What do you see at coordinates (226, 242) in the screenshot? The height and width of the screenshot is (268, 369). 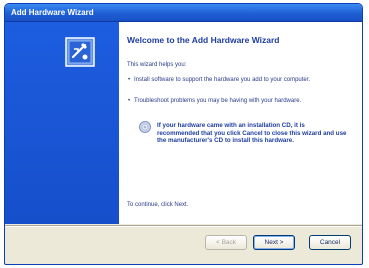 I see `back-button: < Back` at bounding box center [226, 242].